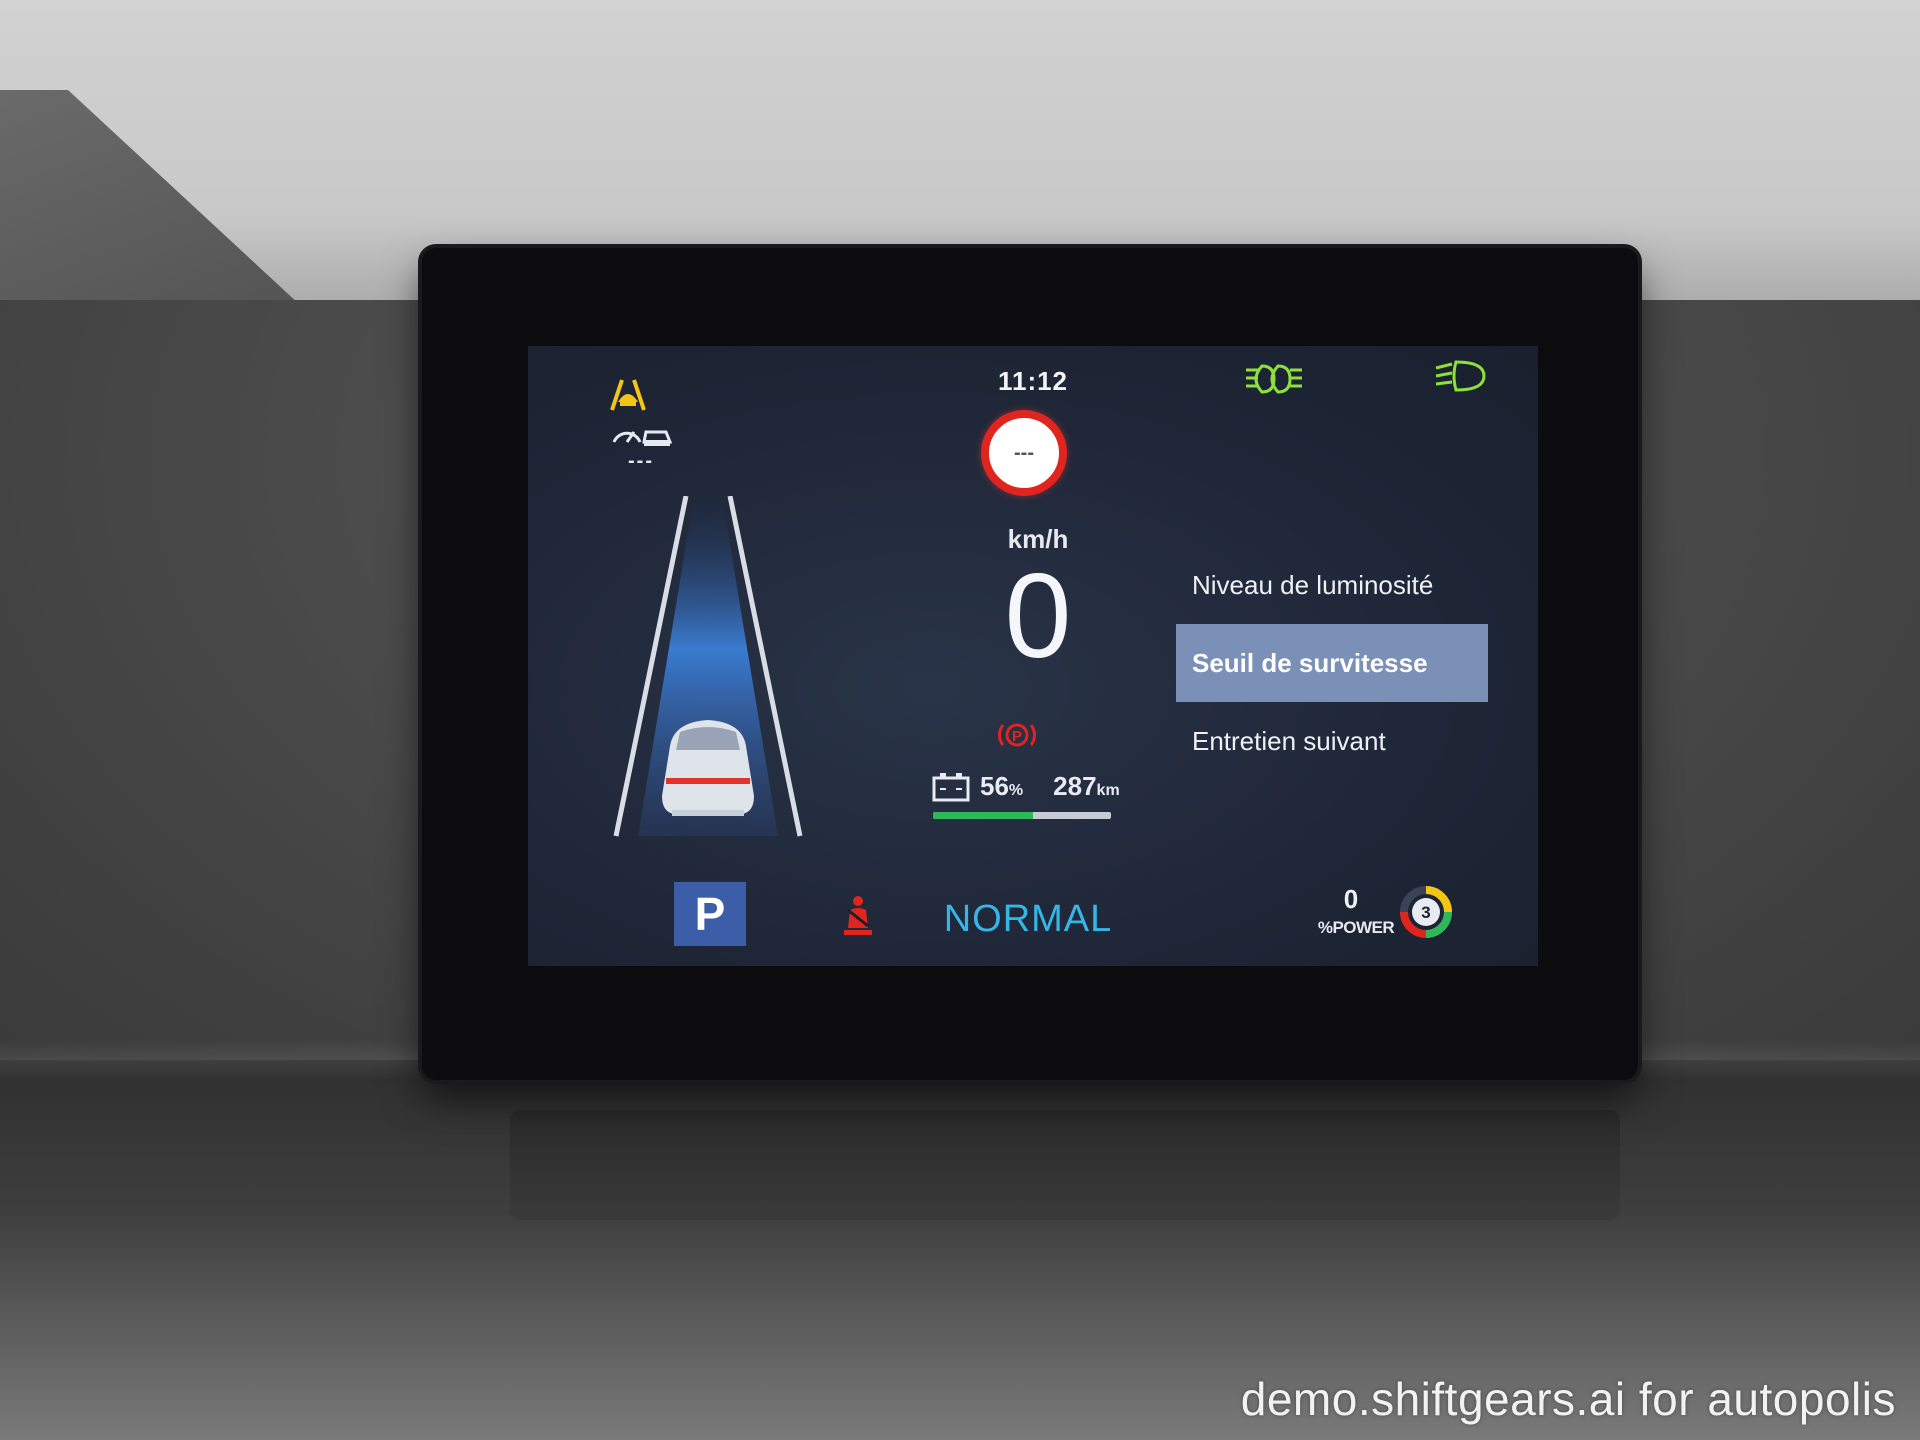  I want to click on menu-item-next-service: Entretien suivant, so click(1341, 741).